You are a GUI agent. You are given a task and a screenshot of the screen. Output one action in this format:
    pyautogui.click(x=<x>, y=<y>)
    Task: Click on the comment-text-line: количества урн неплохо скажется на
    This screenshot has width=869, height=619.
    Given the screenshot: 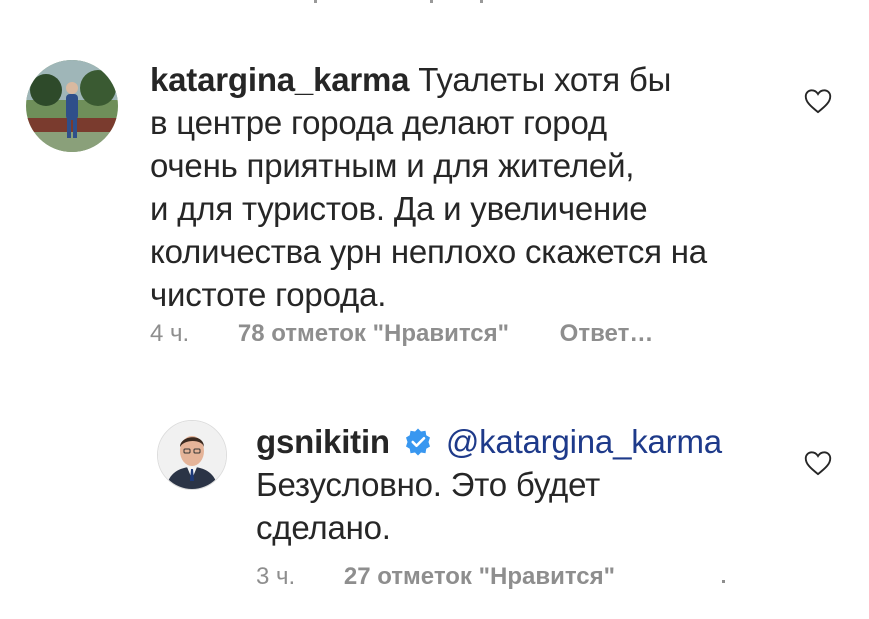 What is the action you would take?
    pyautogui.click(x=428, y=251)
    